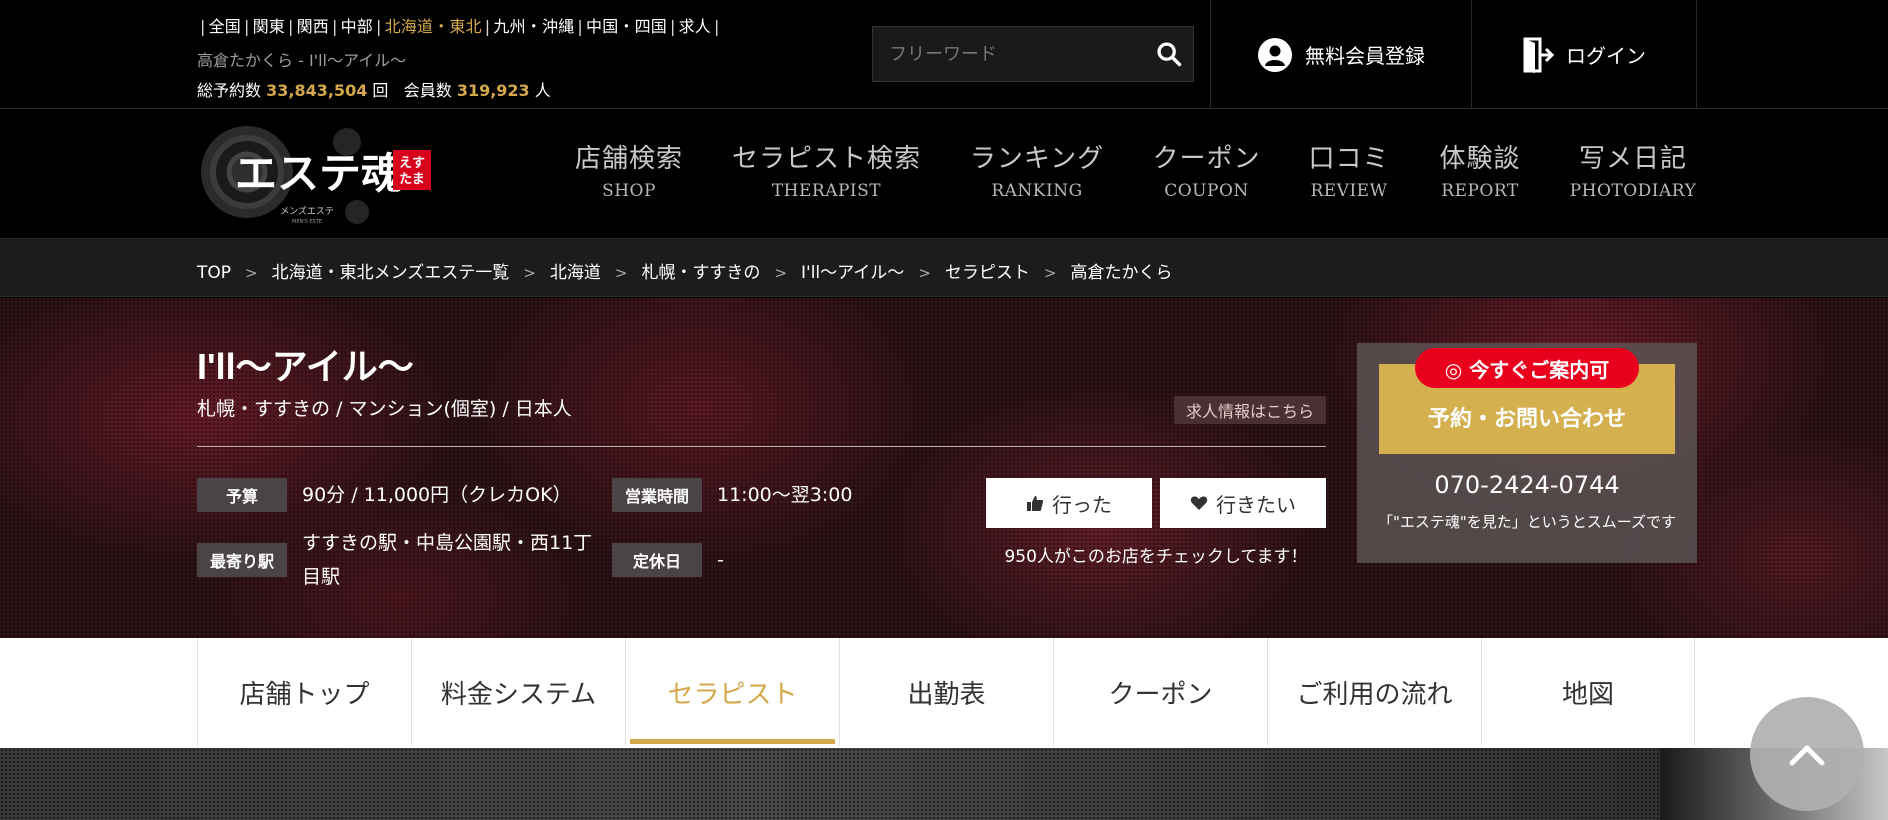 The height and width of the screenshot is (820, 1888). I want to click on members-unit: 人, so click(542, 90).